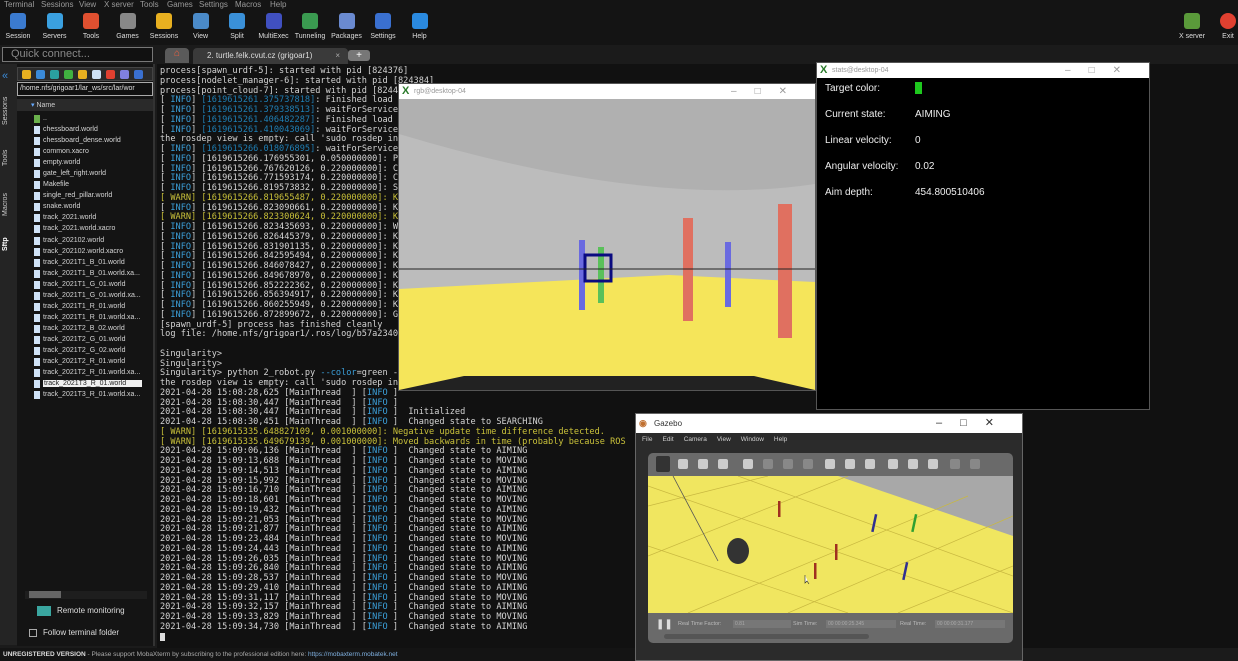 Image resolution: width=1238 pixels, height=661 pixels. Describe the element at coordinates (91, 26) in the screenshot. I see `tools-button: Tools` at that location.